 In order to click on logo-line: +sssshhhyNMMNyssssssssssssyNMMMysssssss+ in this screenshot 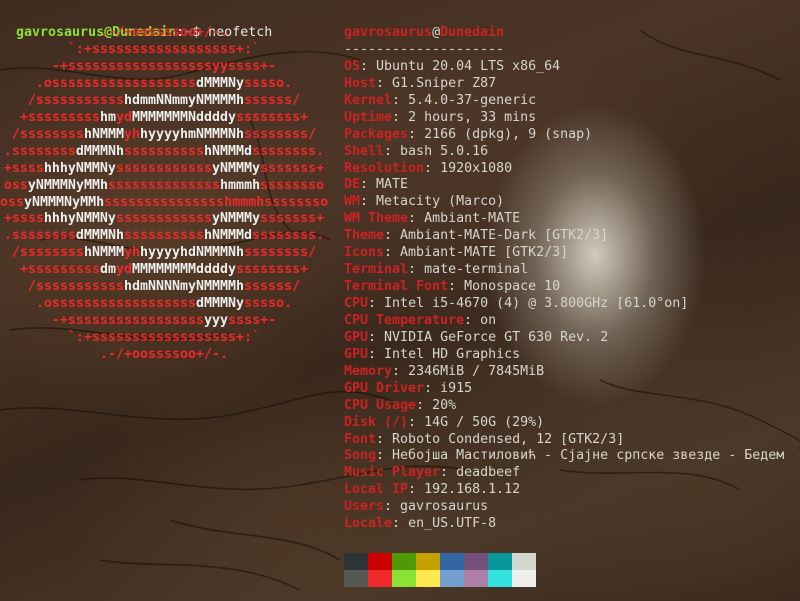, I will do `click(164, 169)`.